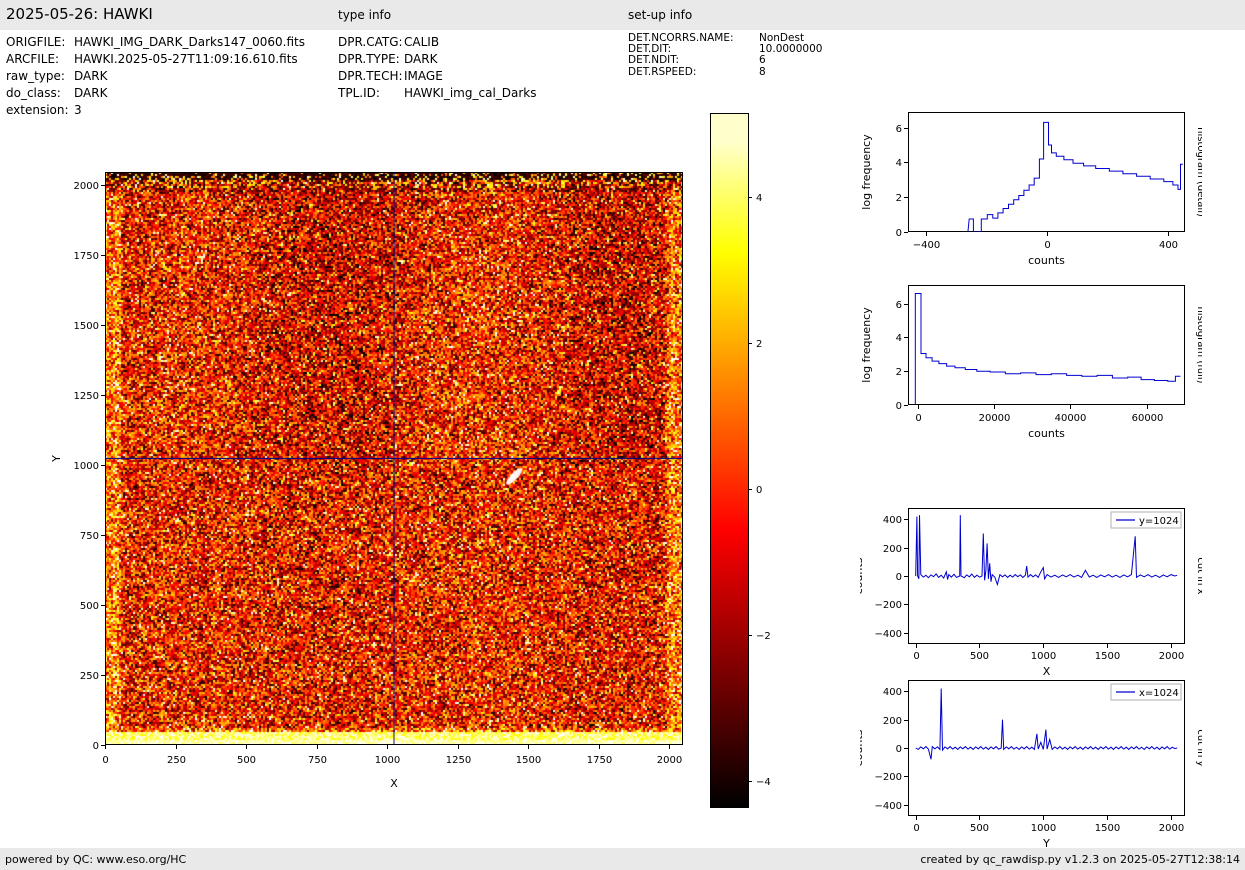 The image size is (1245, 870). Describe the element at coordinates (759, 490) in the screenshot. I see `colorbar-tick-label: 0` at that location.